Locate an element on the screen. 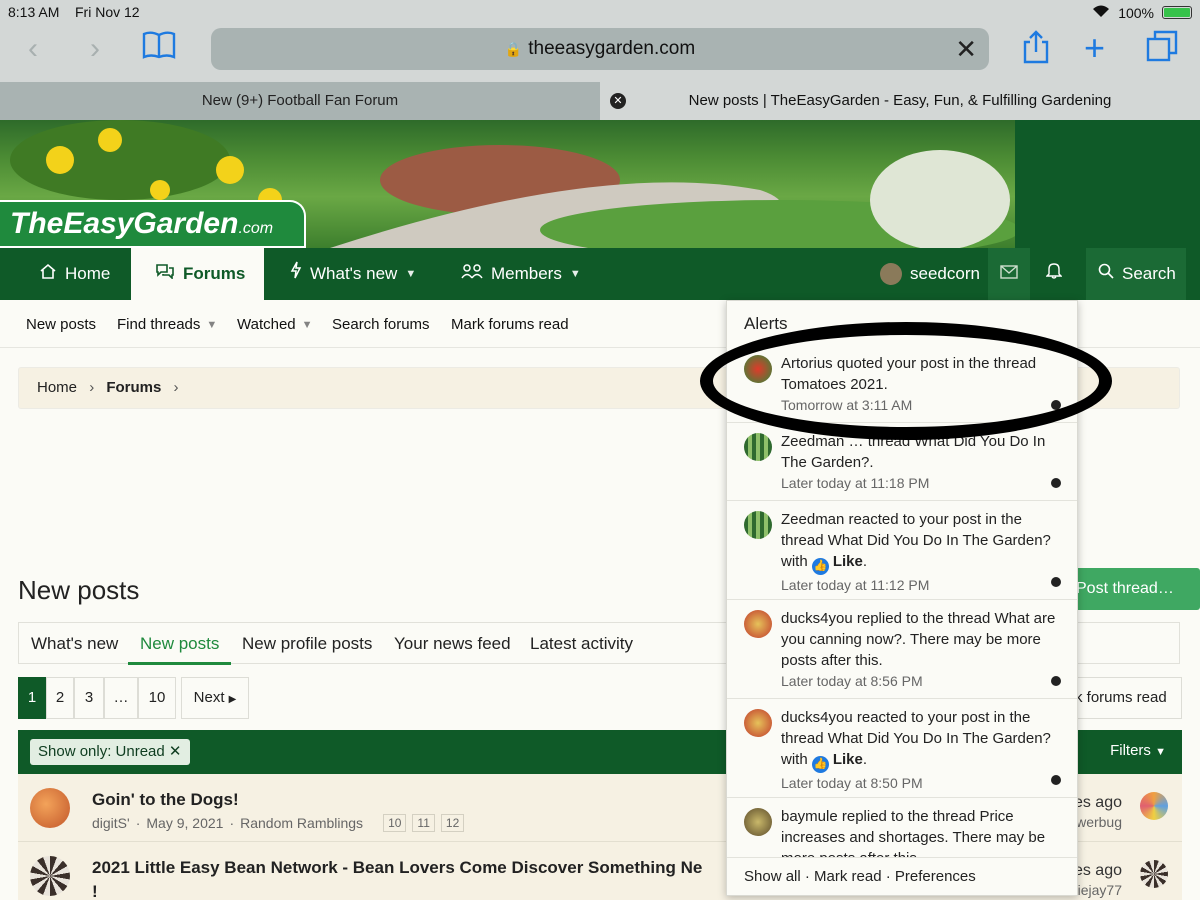  address-bar: 🔒 theeasygarden.com ✕ is located at coordinates (600, 49).